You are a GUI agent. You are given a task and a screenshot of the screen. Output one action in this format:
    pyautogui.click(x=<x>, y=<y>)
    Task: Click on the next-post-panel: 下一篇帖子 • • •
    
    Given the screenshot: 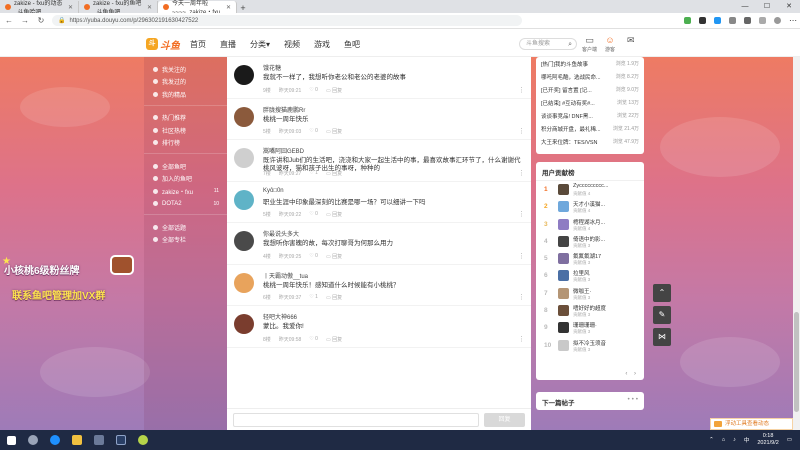 What is the action you would take?
    pyautogui.click(x=590, y=401)
    